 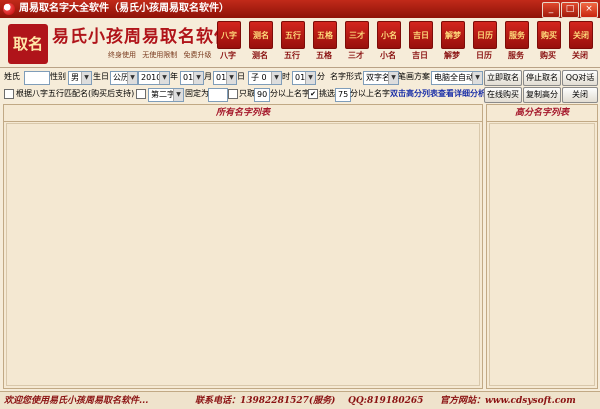 What do you see at coordinates (357, 35) in the screenshot?
I see `three-talents-icon: 三才` at bounding box center [357, 35].